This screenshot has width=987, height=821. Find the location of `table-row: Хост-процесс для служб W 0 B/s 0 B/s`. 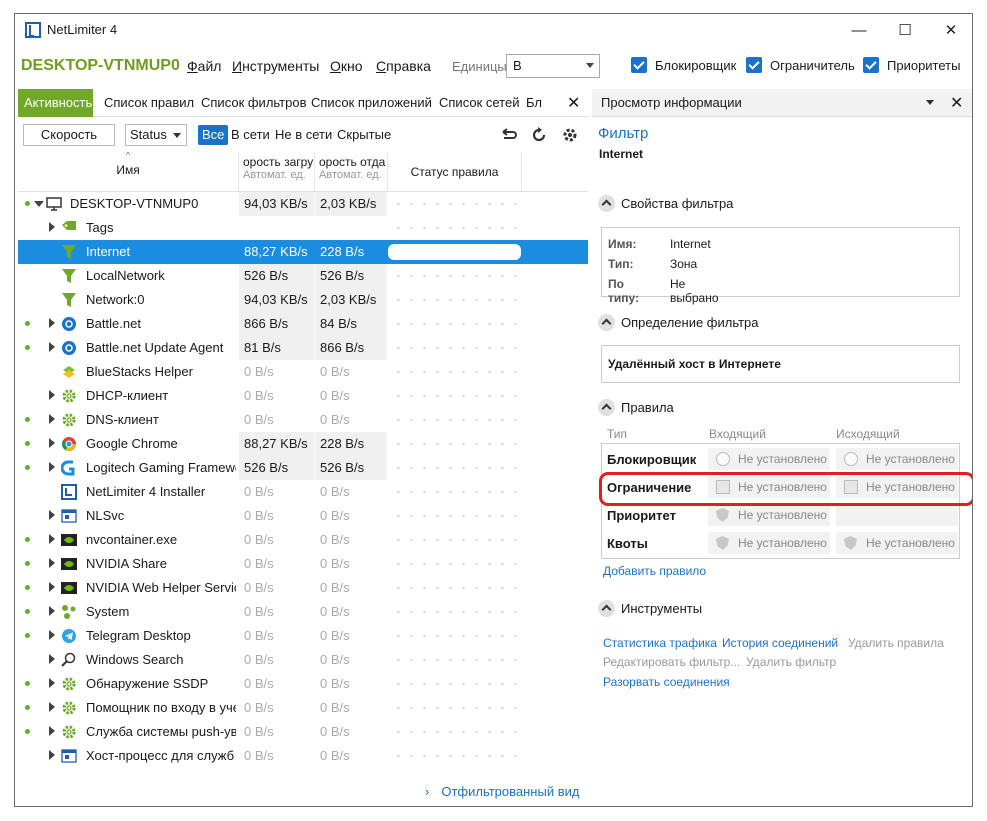

table-row: Хост-процесс для служб W 0 B/s 0 B/s is located at coordinates (303, 756).